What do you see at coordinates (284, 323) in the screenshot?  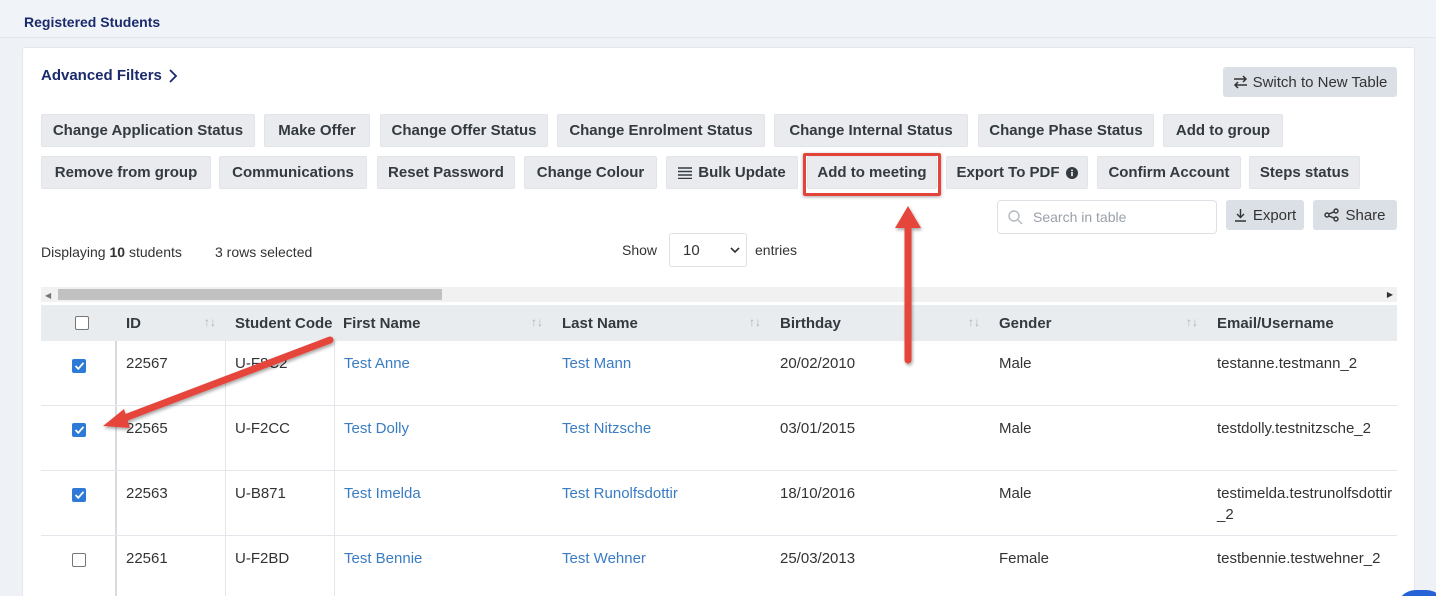 I see `column-header-student-code: Student Code` at bounding box center [284, 323].